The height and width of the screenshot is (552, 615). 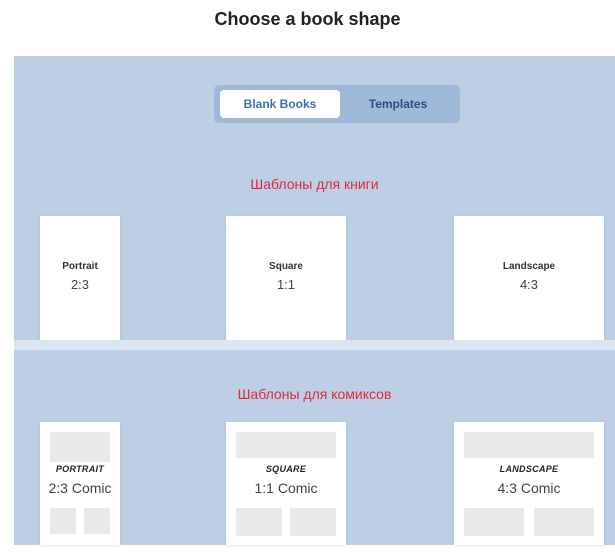 I want to click on book-card-portrait: Portrait 2:3, so click(x=80, y=278).